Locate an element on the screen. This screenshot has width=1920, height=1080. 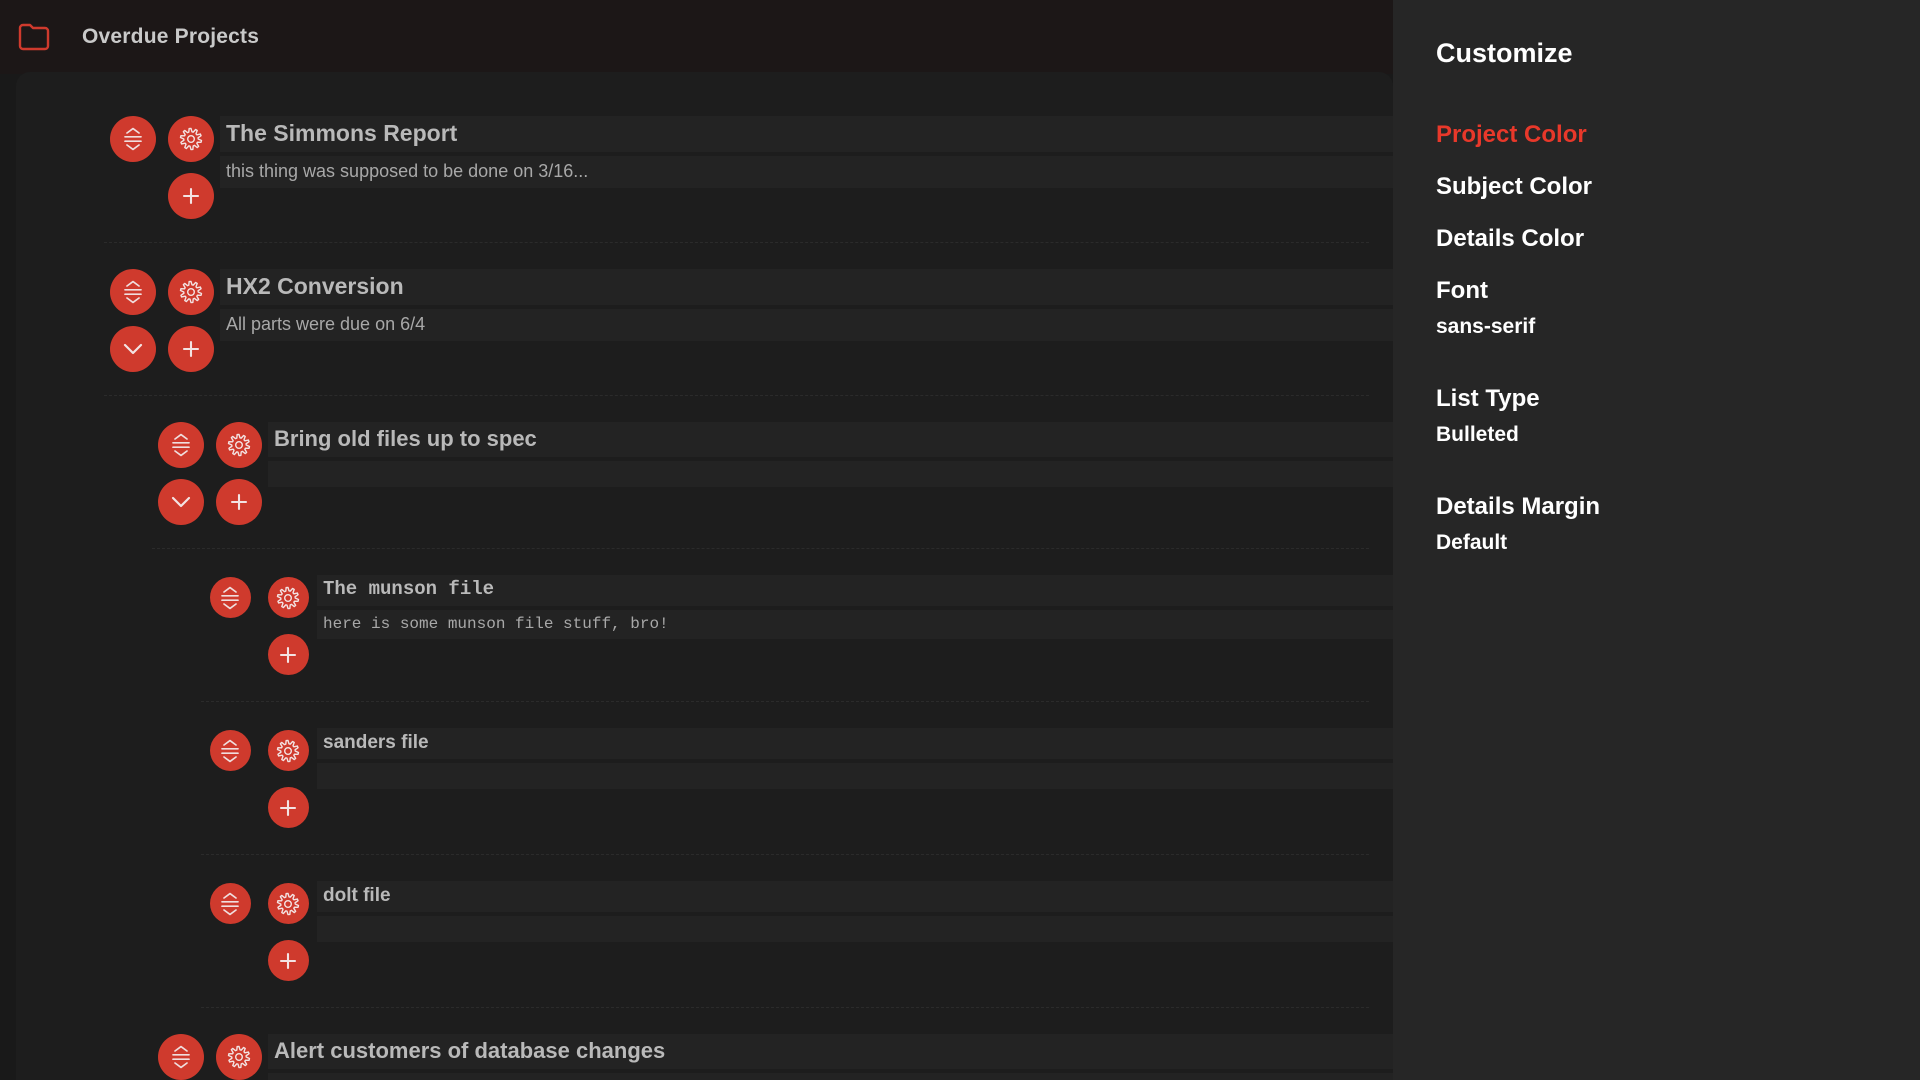
sidebar-option-label: List Type is located at coordinates (1678, 399).